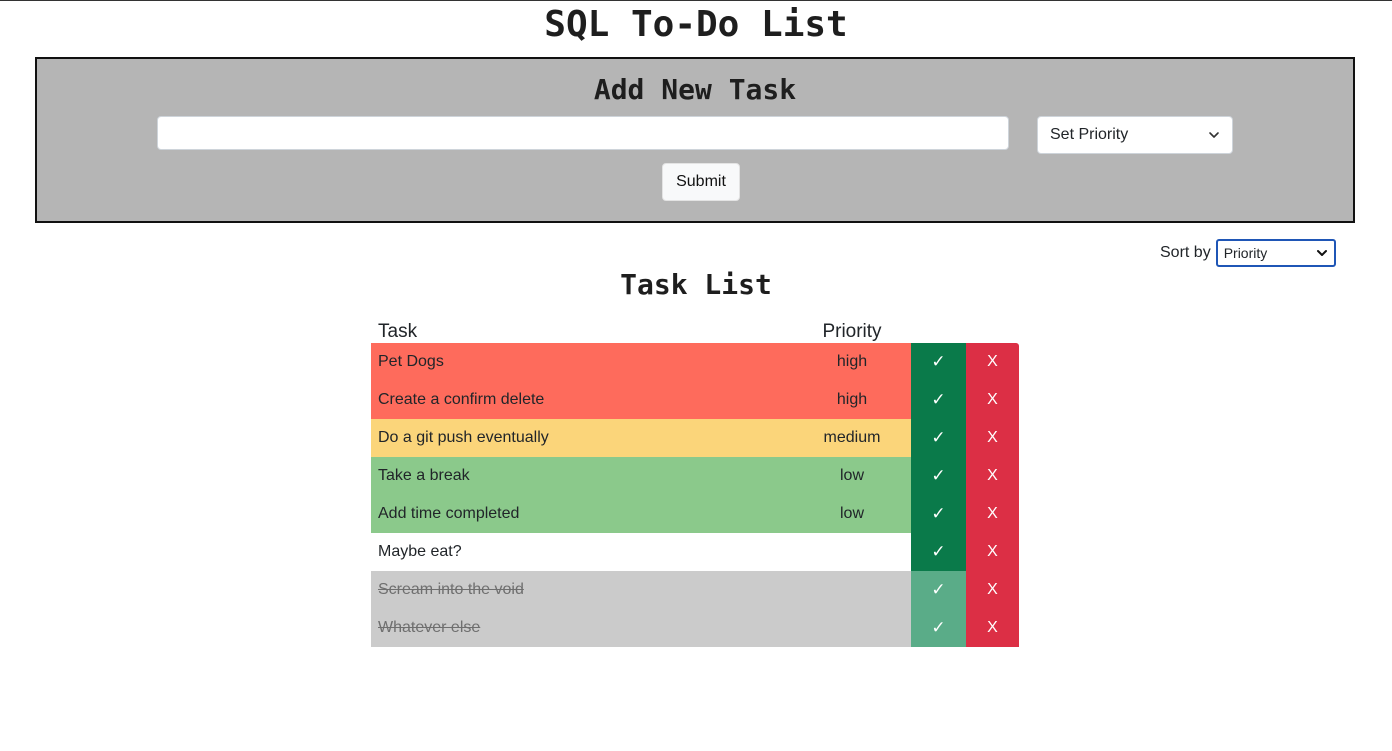 The width and height of the screenshot is (1392, 751). What do you see at coordinates (411, 361) in the screenshot?
I see `task-text: Pet Dogs` at bounding box center [411, 361].